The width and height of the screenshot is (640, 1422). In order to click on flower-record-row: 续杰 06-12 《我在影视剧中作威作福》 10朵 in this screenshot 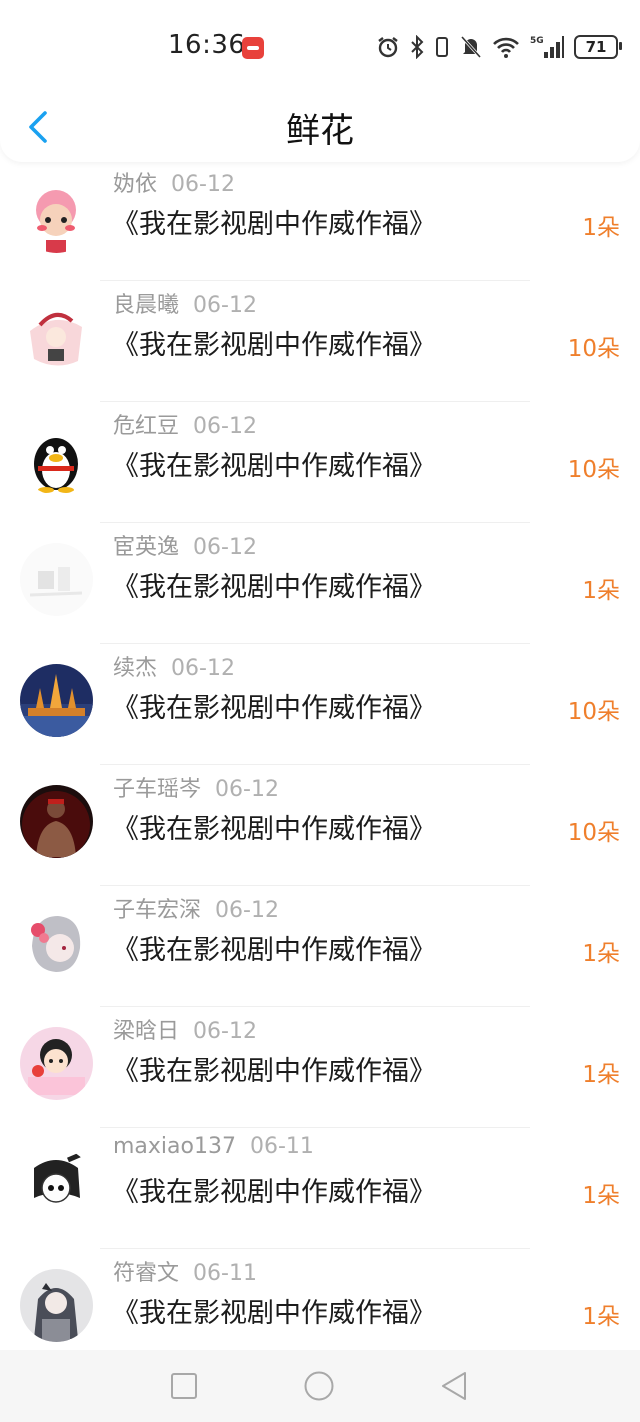, I will do `click(320, 704)`.